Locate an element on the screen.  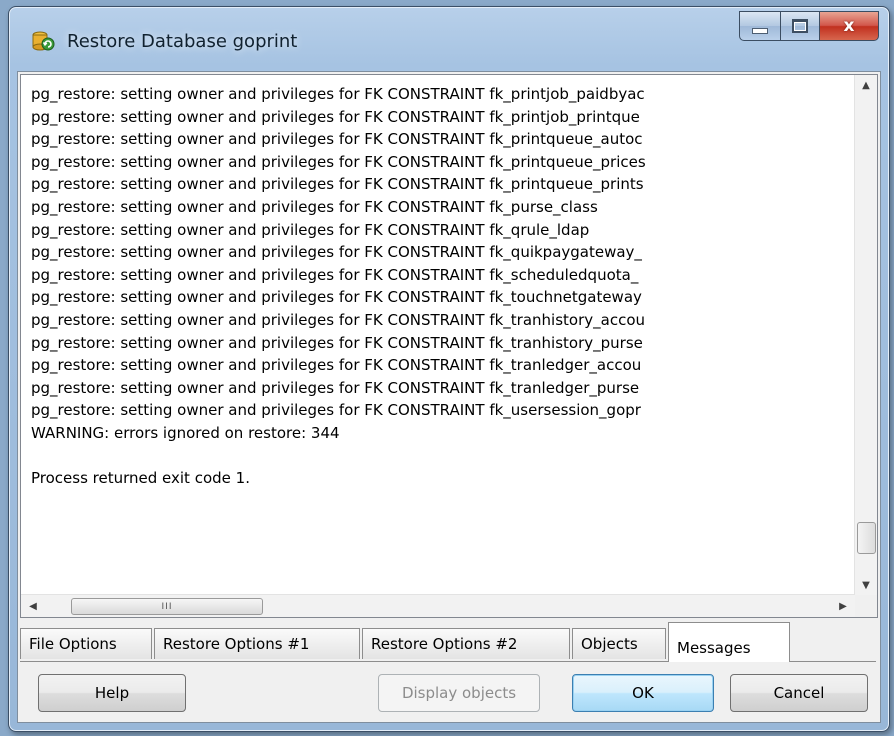
cancel-button: Cancel is located at coordinates (799, 693).